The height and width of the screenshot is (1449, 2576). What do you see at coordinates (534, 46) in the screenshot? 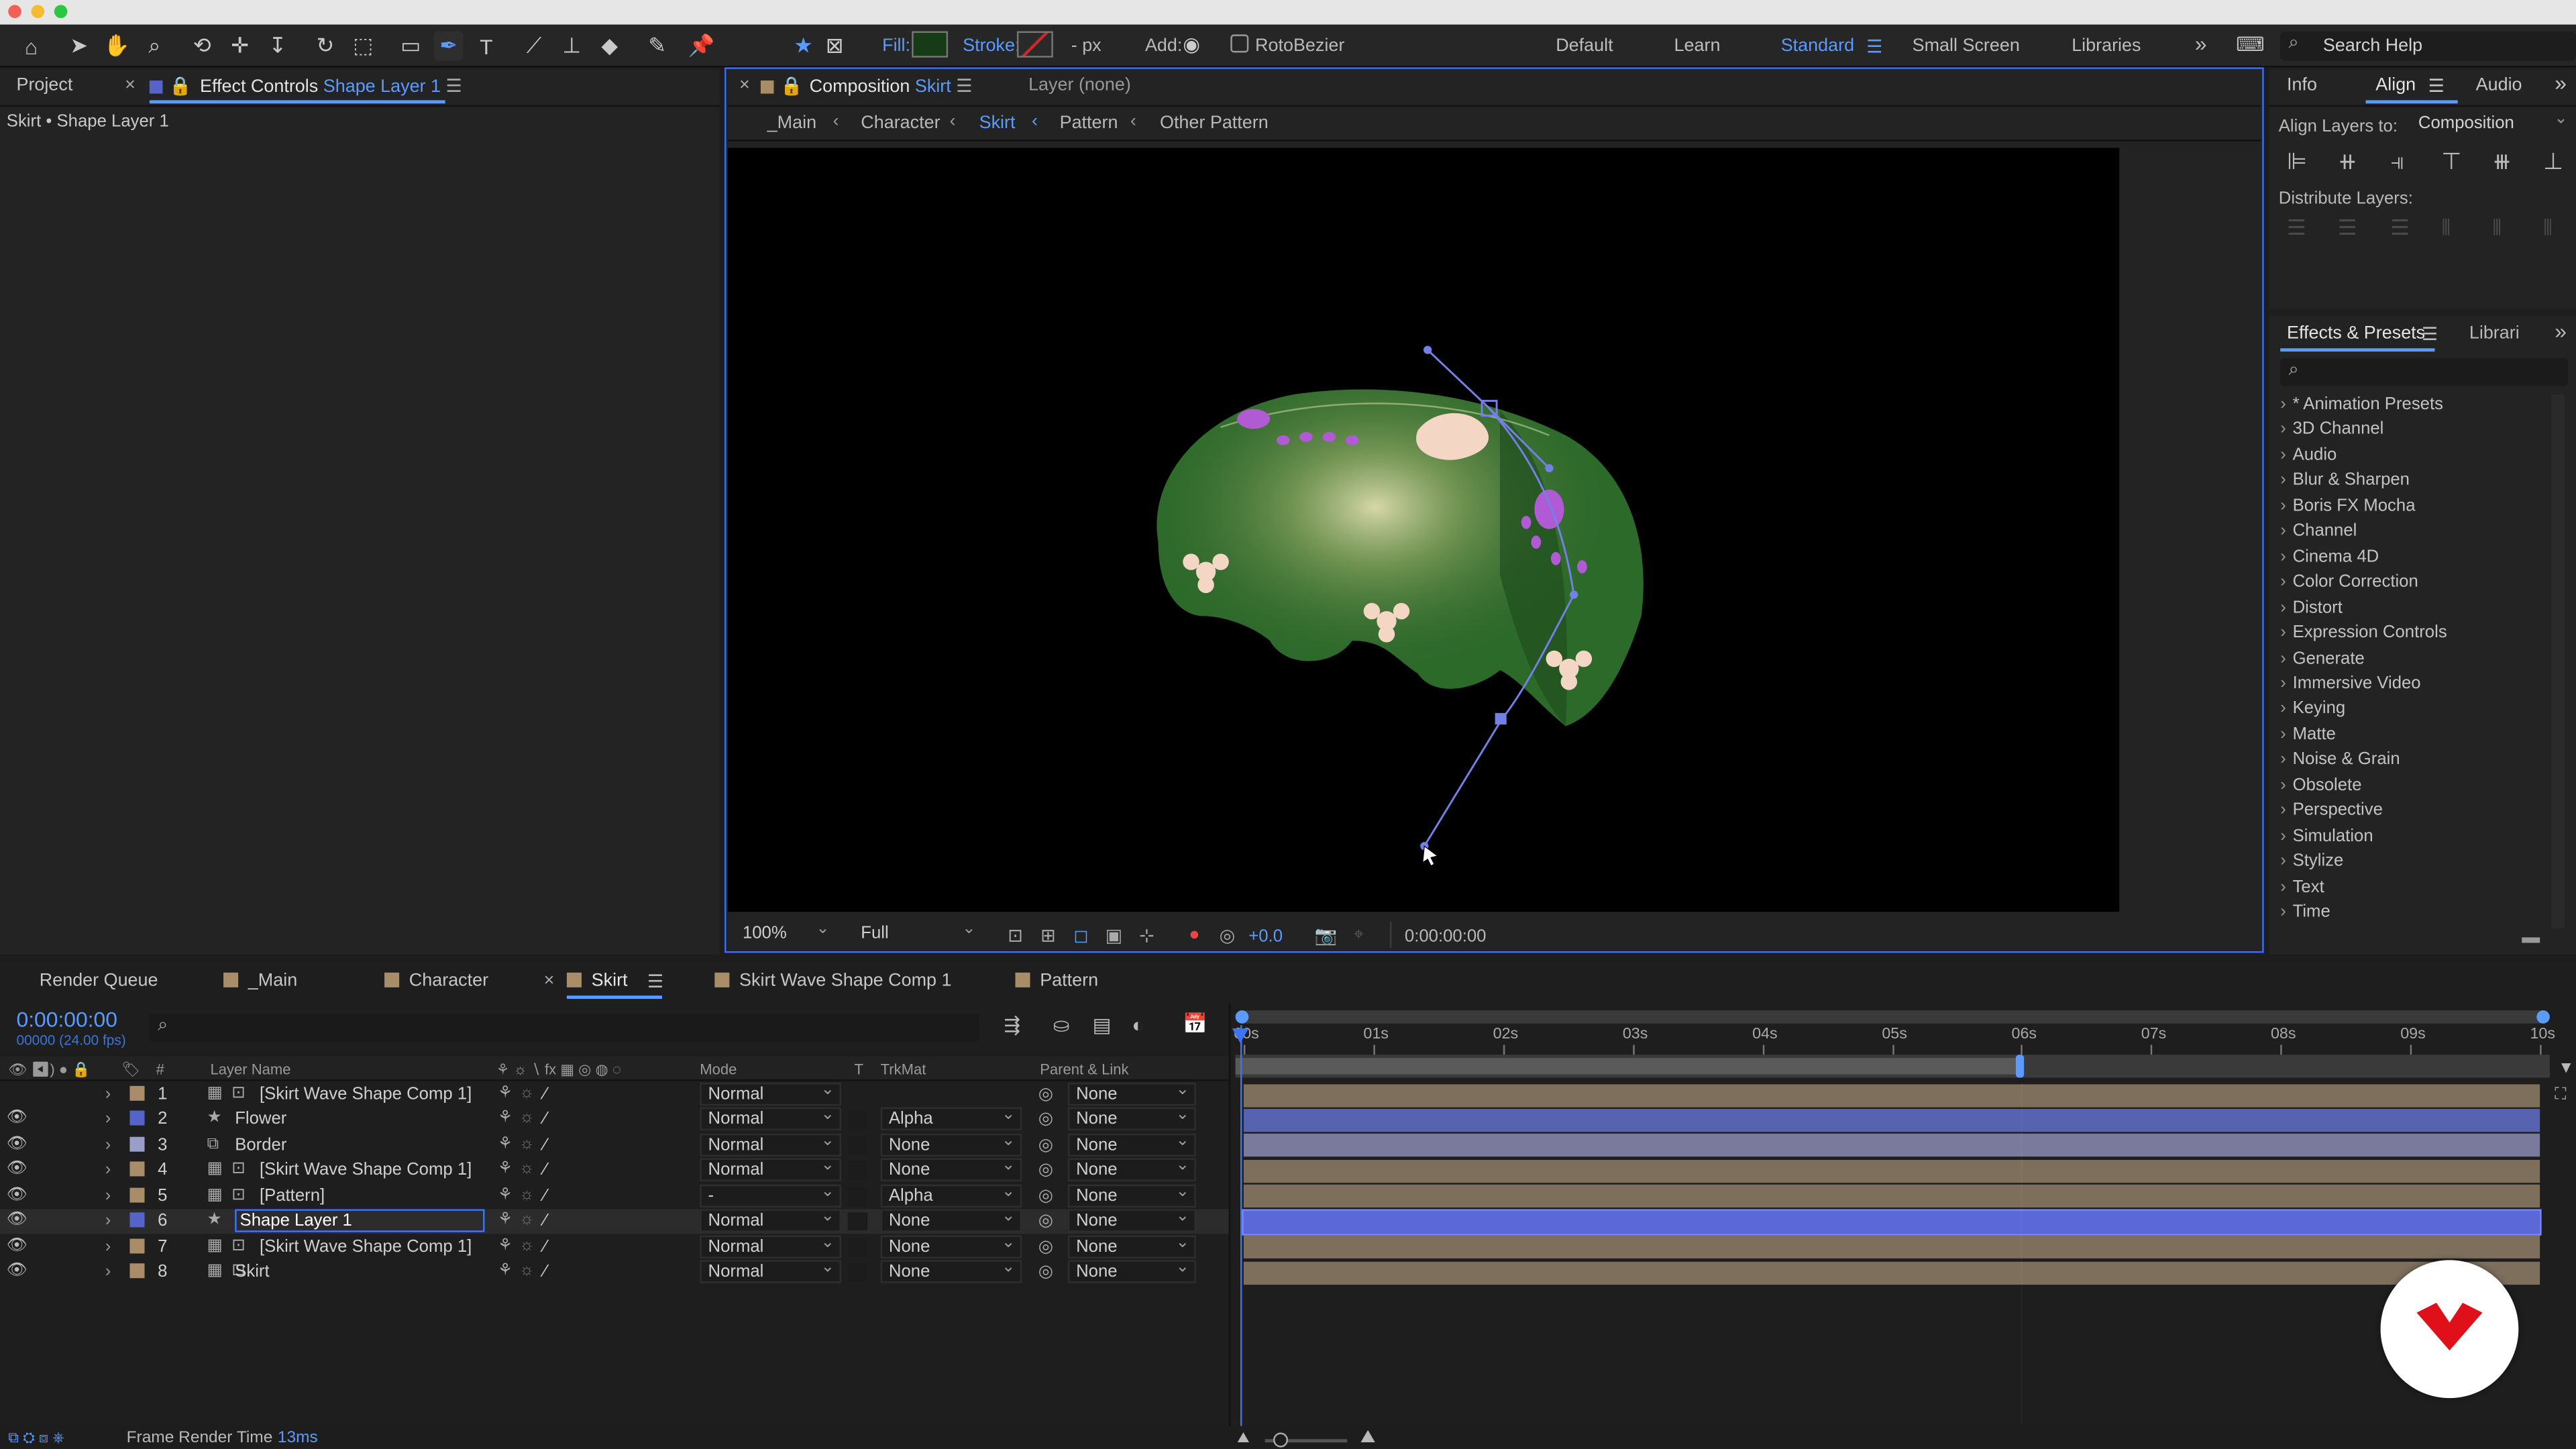
I see `brush-icon: ⟋` at bounding box center [534, 46].